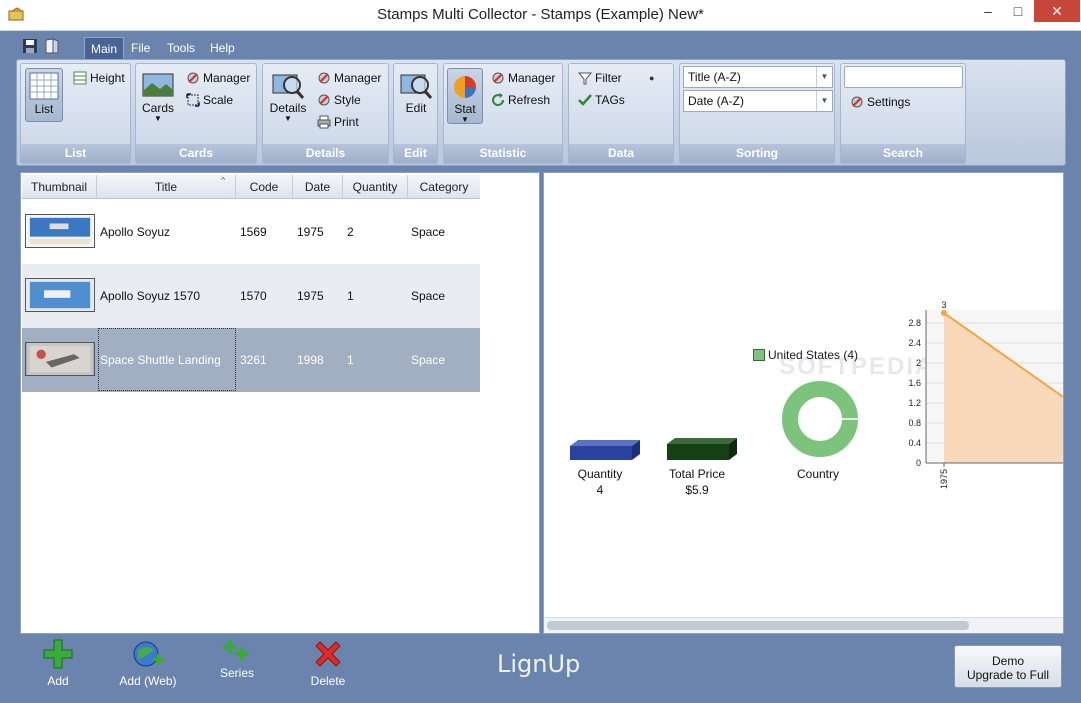 This screenshot has height=703, width=1081. What do you see at coordinates (600, 474) in the screenshot?
I see `quantity-label: Quantity` at bounding box center [600, 474].